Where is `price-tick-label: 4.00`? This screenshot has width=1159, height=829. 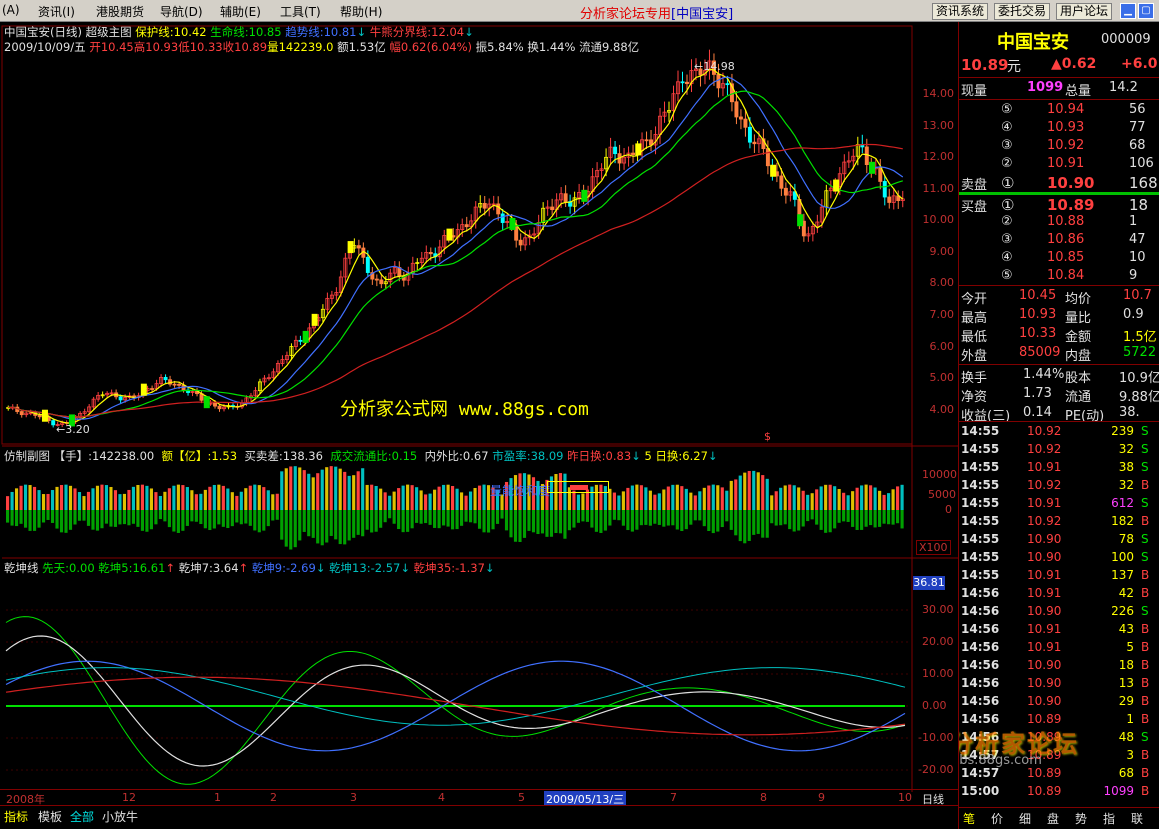 price-tick-label: 4.00 is located at coordinates (942, 409).